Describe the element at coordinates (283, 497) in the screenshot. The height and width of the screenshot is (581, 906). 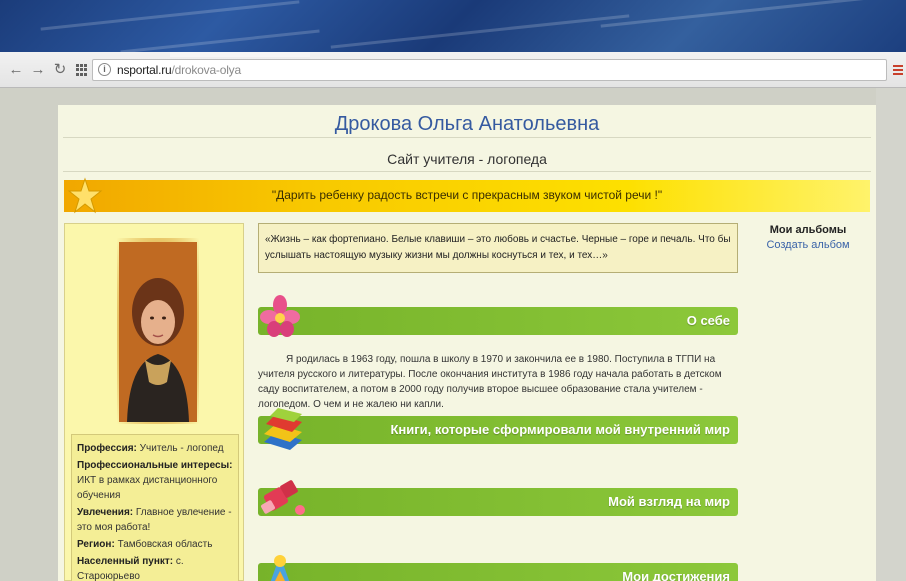
I see `lipstick-icon` at that location.